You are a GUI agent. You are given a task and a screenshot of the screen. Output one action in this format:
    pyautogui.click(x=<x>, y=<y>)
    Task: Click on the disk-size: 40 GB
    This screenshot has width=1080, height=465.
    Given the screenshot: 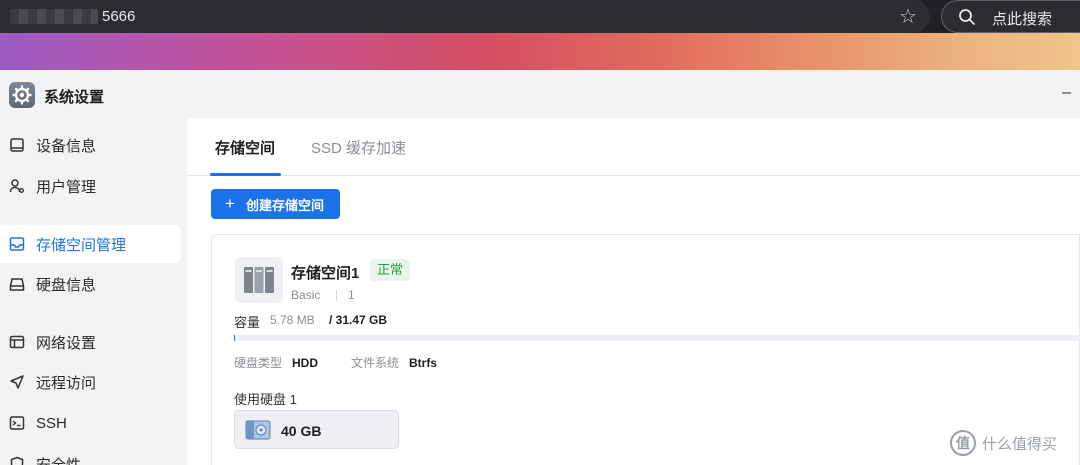 What is the action you would take?
    pyautogui.click(x=301, y=431)
    